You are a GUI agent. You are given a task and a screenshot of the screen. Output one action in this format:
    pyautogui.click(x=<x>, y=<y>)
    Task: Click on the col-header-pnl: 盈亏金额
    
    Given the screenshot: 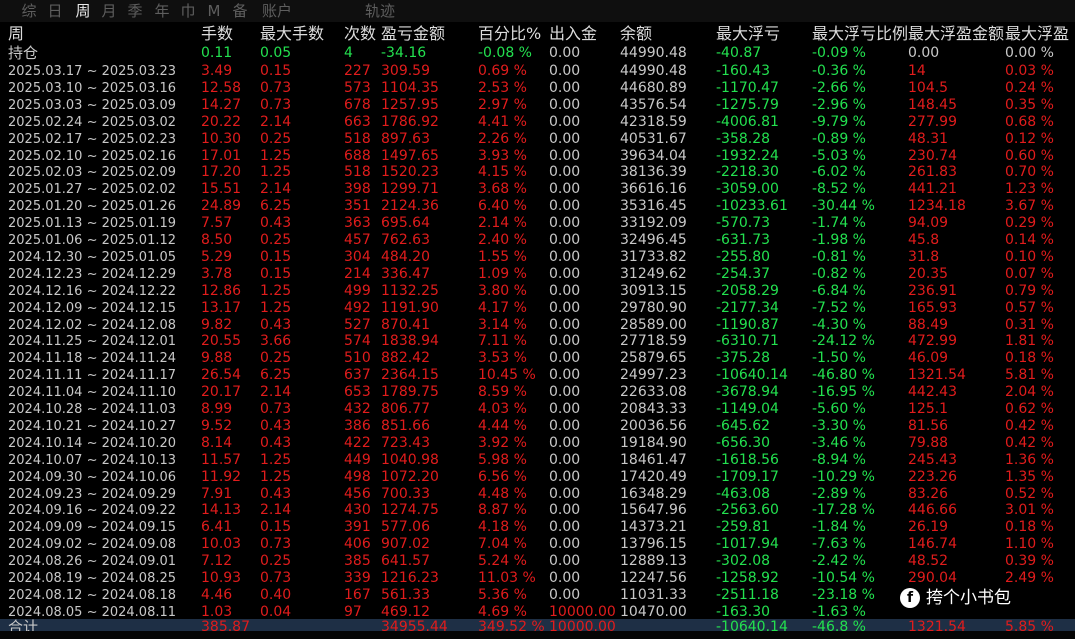 What is the action you would take?
    pyautogui.click(x=413, y=34)
    